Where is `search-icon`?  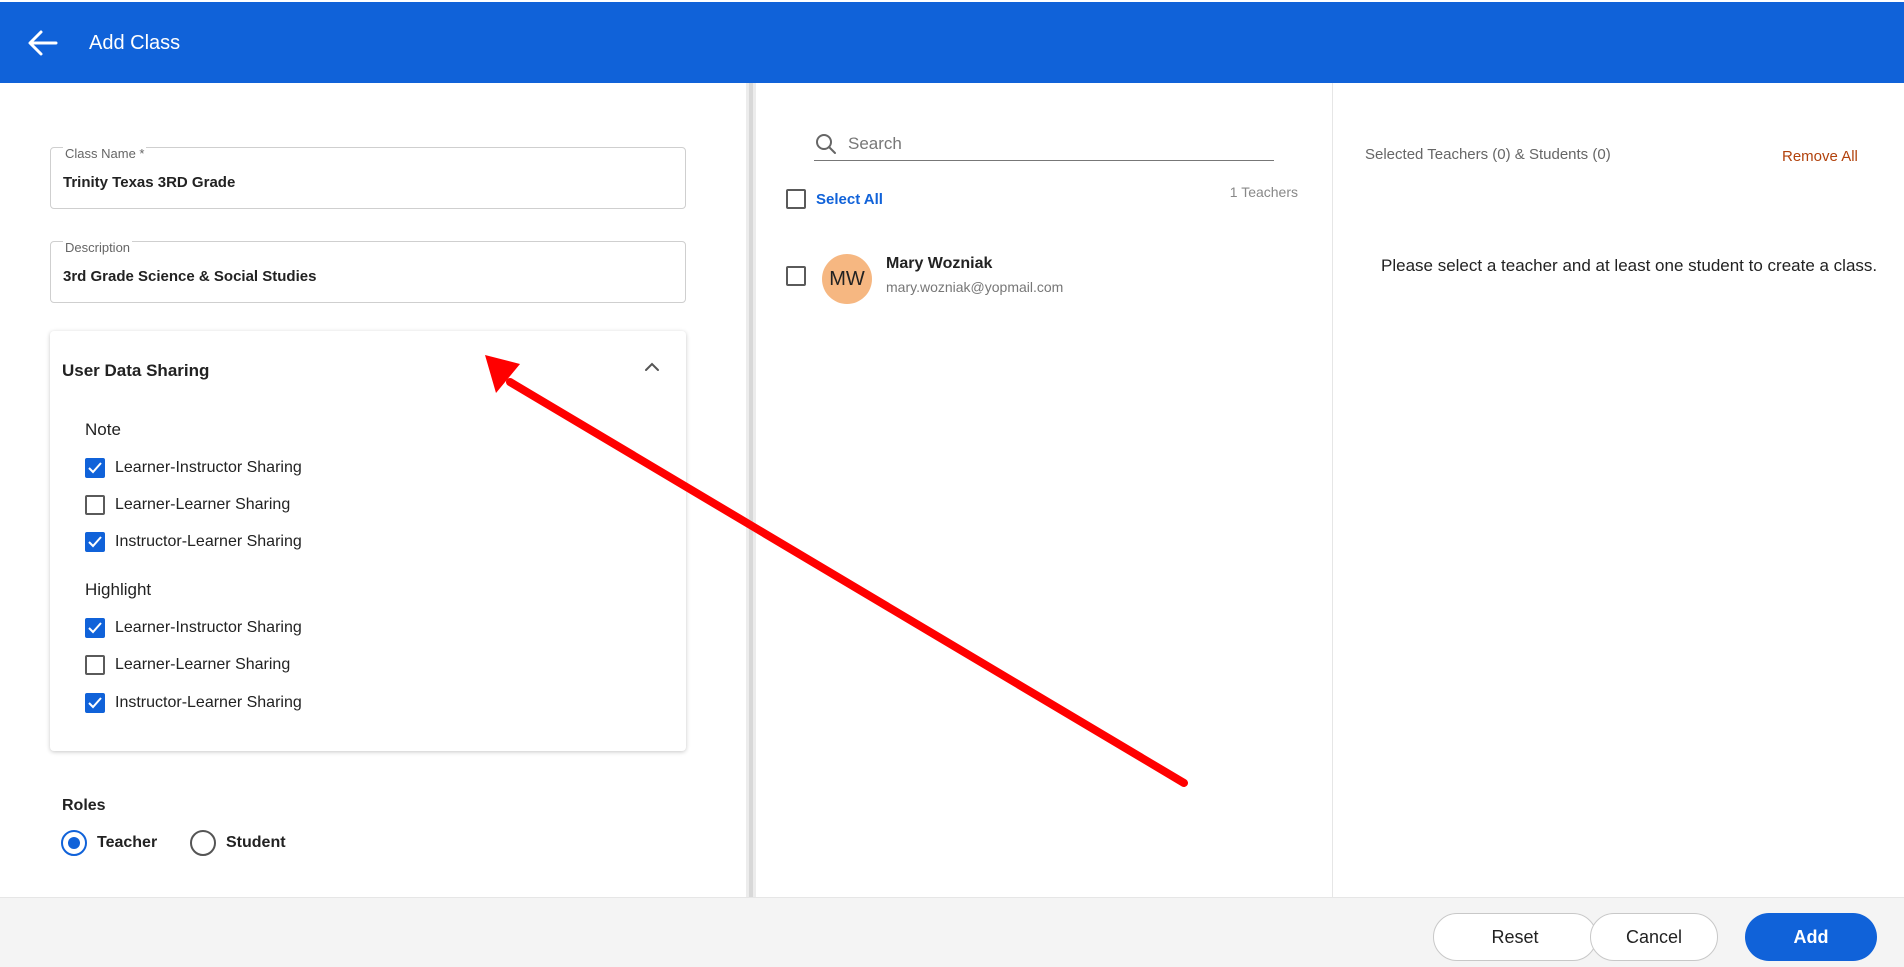 search-icon is located at coordinates (826, 144).